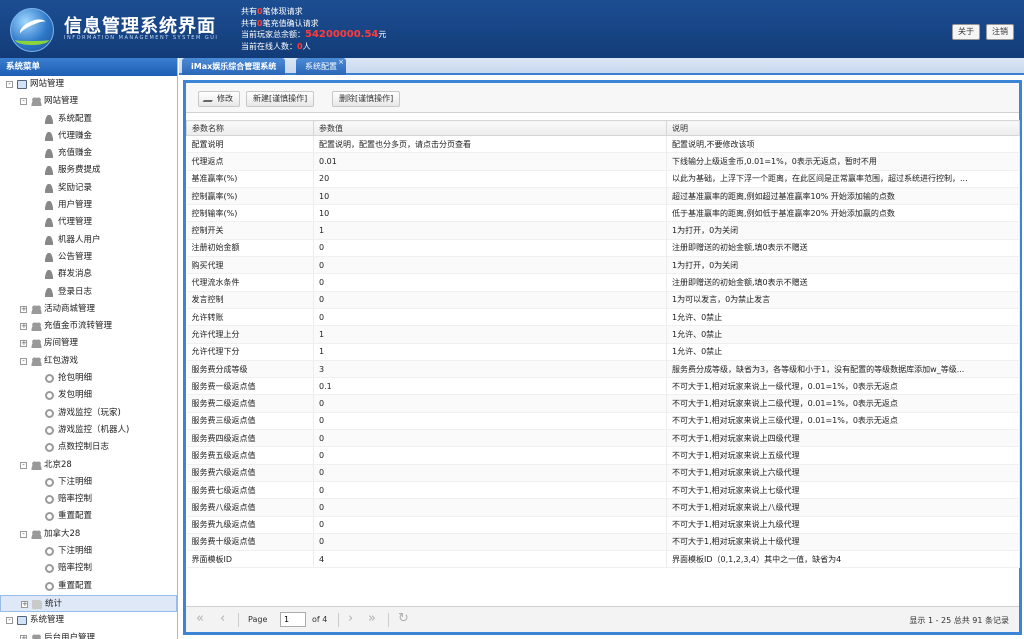 The height and width of the screenshot is (639, 1024). I want to click on table-row: 服务费五级返点值 0 不可大于1,相对玩家来说上五级代理, so click(603, 455).